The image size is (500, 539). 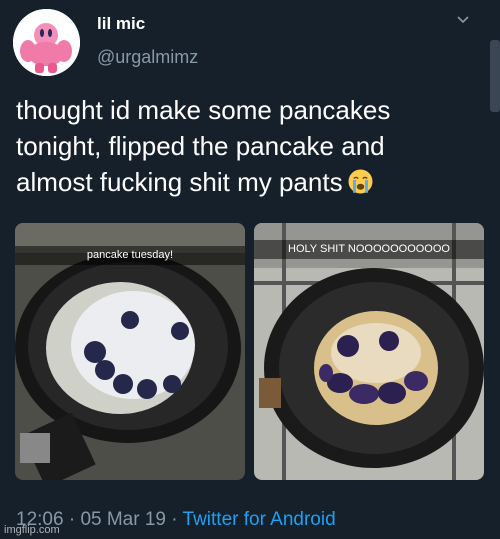 I want to click on photo-caption: HOLY SHIT NOOOOOOOOOOO, so click(x=369, y=249).